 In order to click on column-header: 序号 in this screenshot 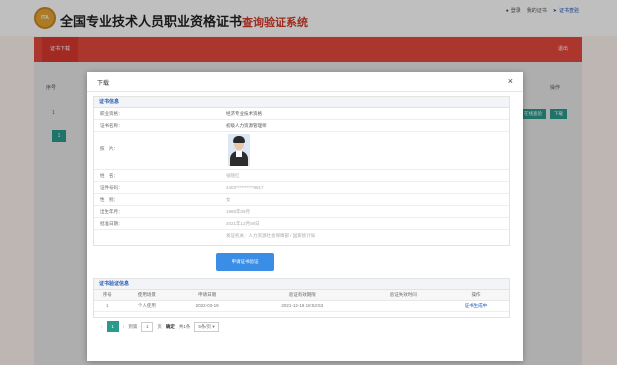, I will do `click(107, 295)`.